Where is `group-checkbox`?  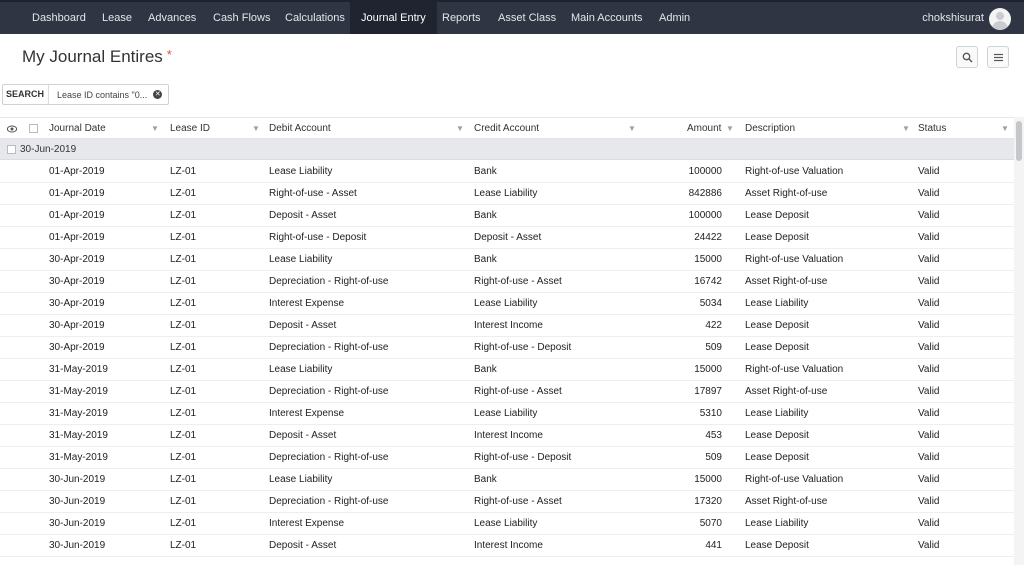 group-checkbox is located at coordinates (11, 149).